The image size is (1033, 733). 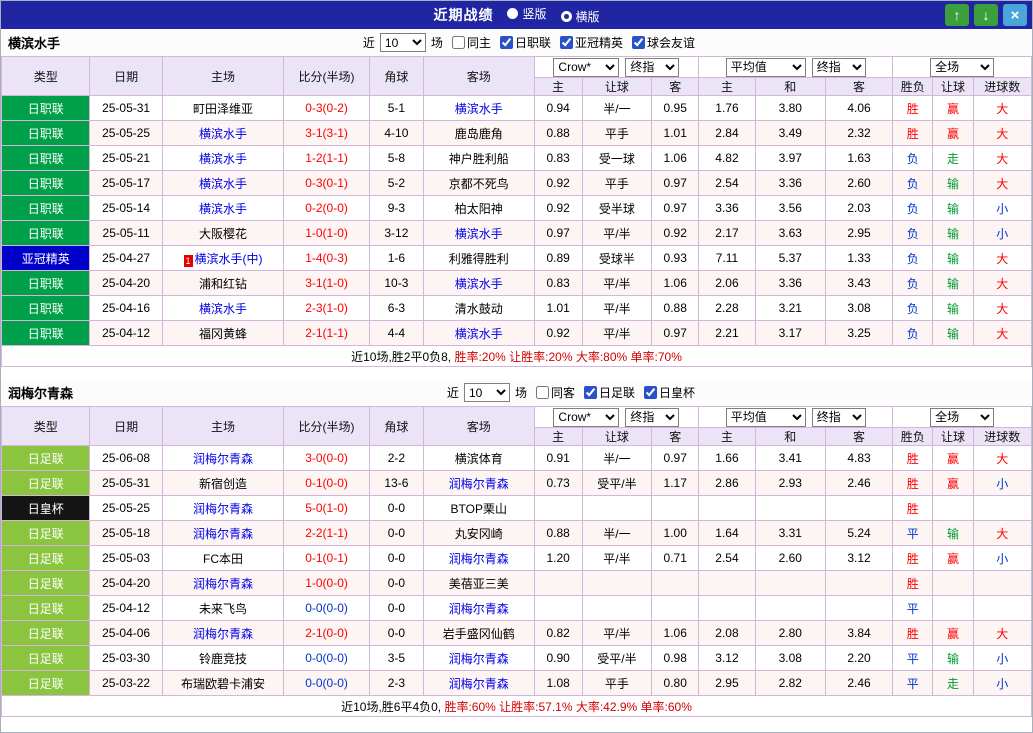 I want to click on odds-home-cell: 0.82, so click(x=558, y=633).